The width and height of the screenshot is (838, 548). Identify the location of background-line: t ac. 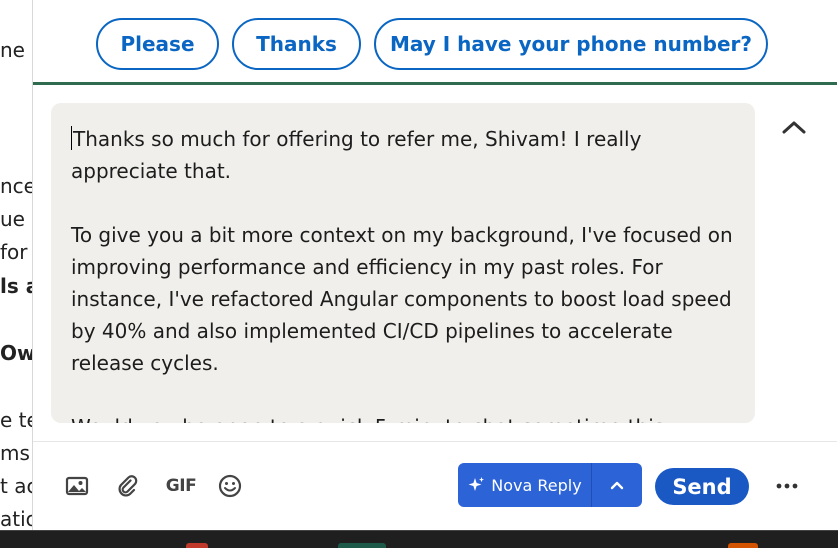
(16, 486).